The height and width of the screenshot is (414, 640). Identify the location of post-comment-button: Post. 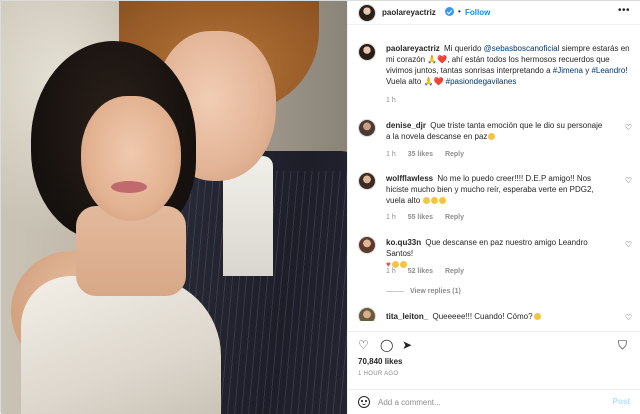
(621, 401).